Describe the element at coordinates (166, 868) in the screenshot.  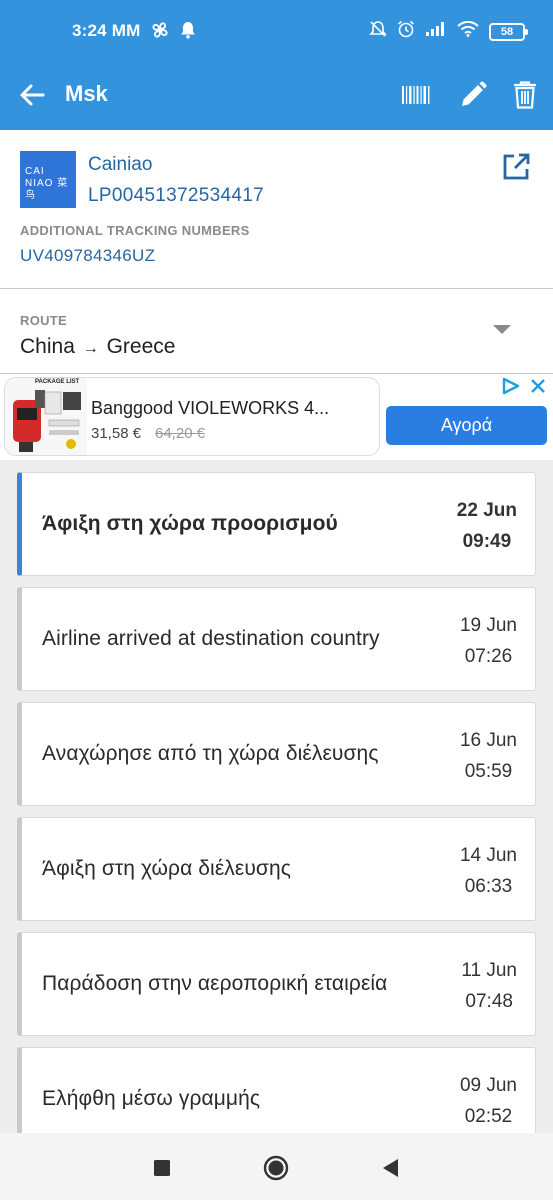
I see `event-description: Άφιξη στη χώρα διέλευσης` at that location.